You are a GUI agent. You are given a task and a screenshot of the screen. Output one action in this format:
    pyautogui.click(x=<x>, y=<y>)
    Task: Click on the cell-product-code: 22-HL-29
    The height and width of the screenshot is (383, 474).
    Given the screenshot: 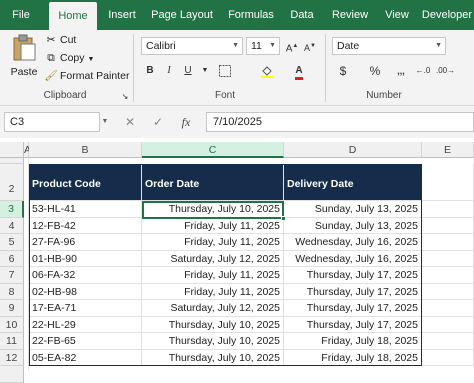 What is the action you would take?
    pyautogui.click(x=85, y=325)
    